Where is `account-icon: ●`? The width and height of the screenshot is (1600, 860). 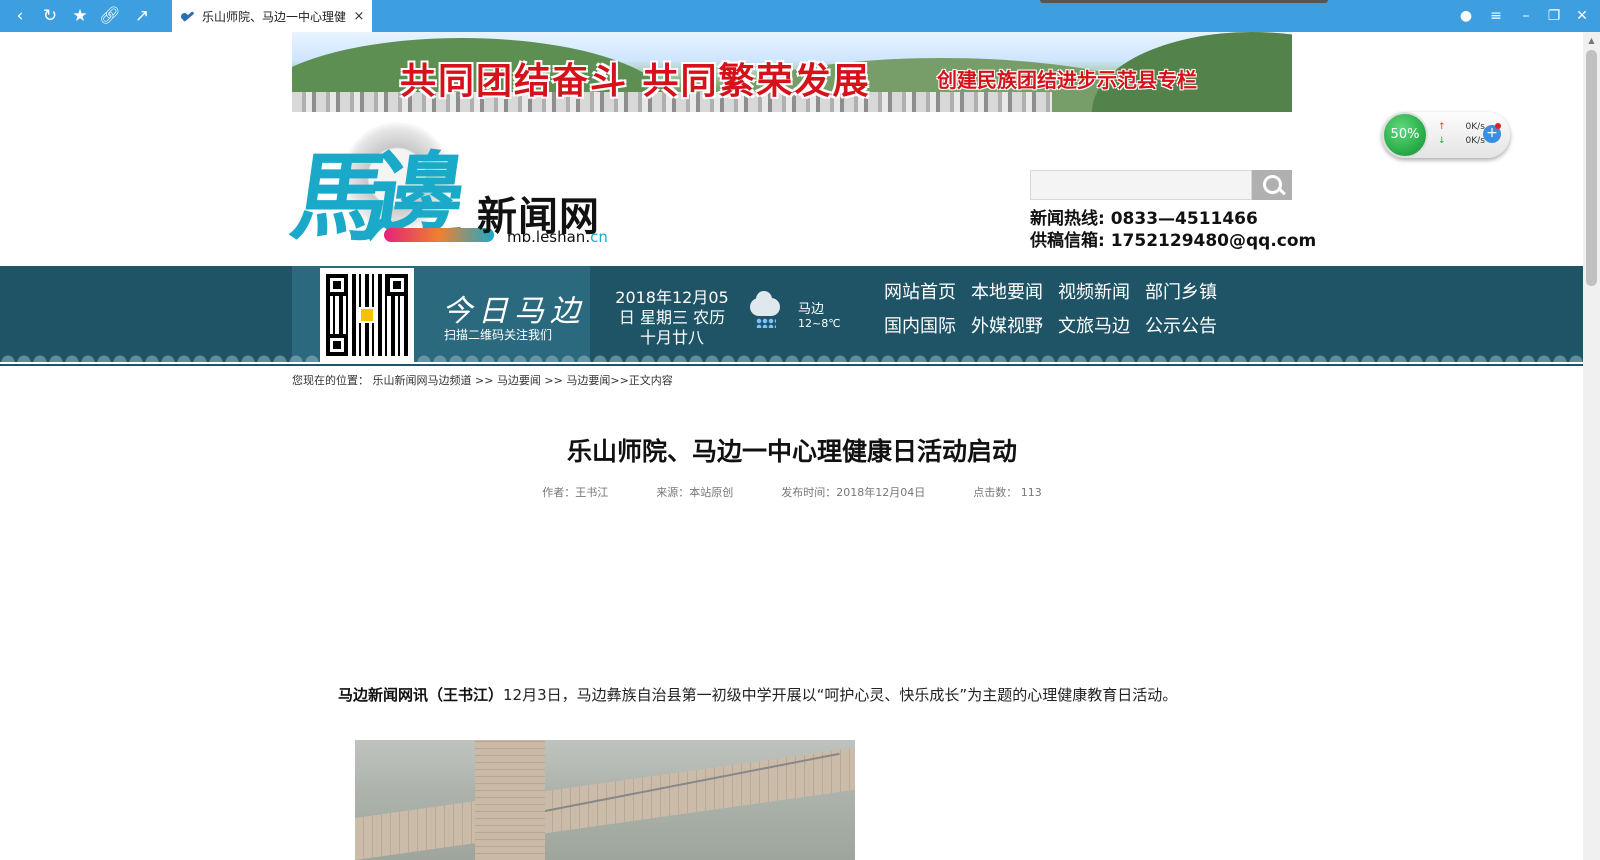
account-icon: ● is located at coordinates (1466, 16).